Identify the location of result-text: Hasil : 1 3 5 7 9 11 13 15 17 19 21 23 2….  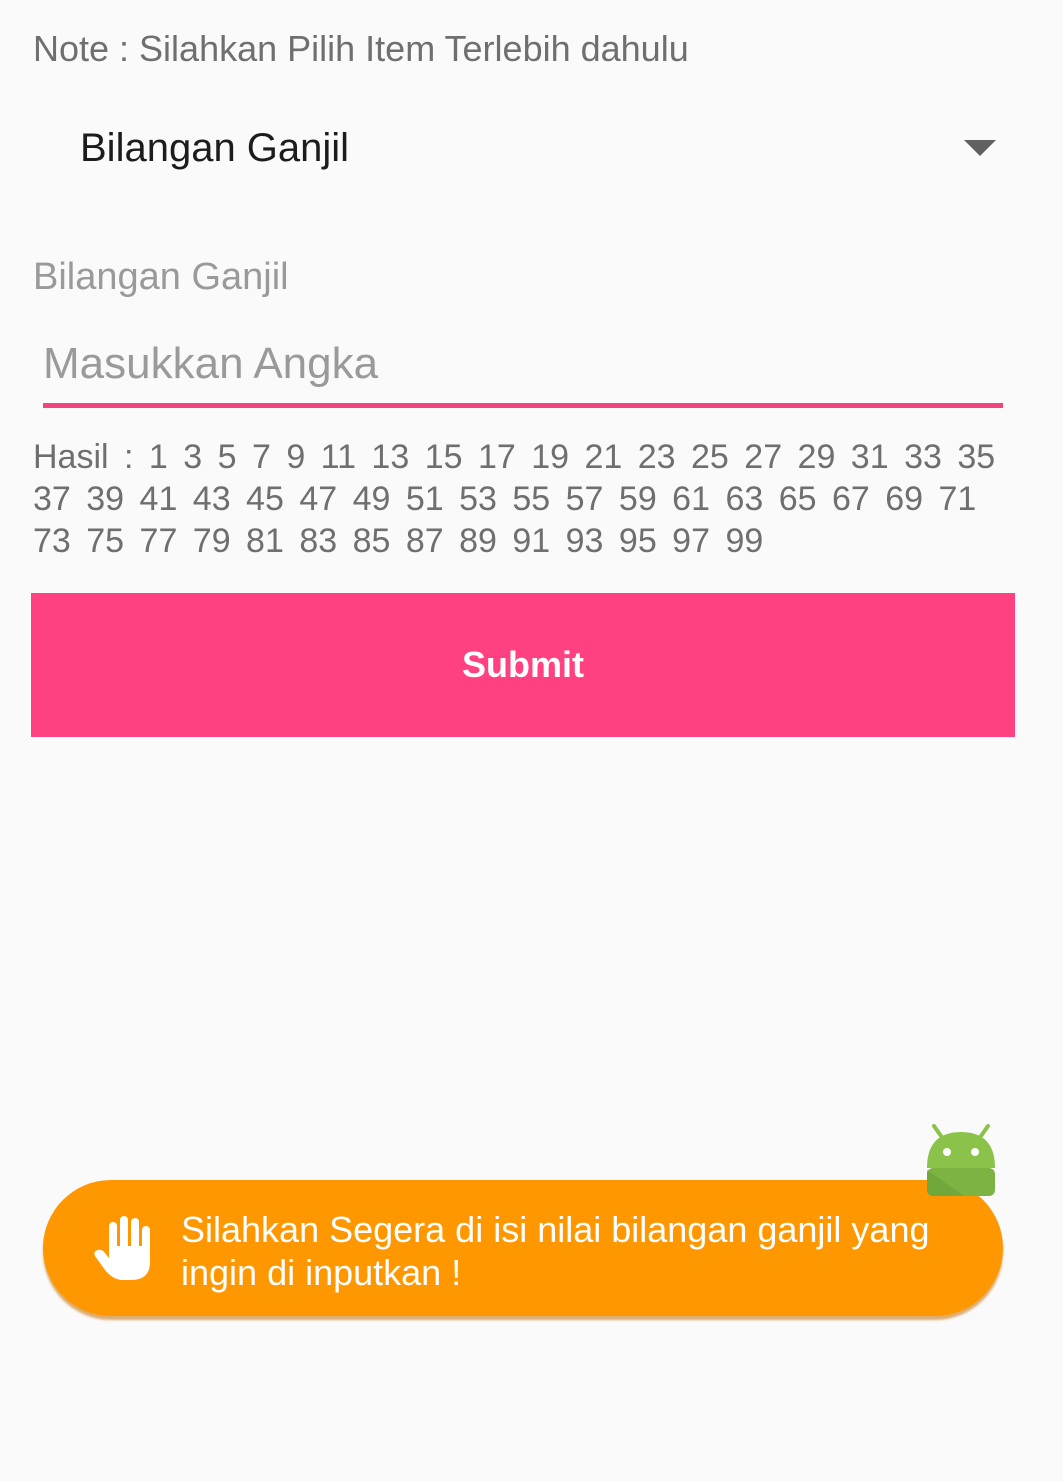
(514, 499).